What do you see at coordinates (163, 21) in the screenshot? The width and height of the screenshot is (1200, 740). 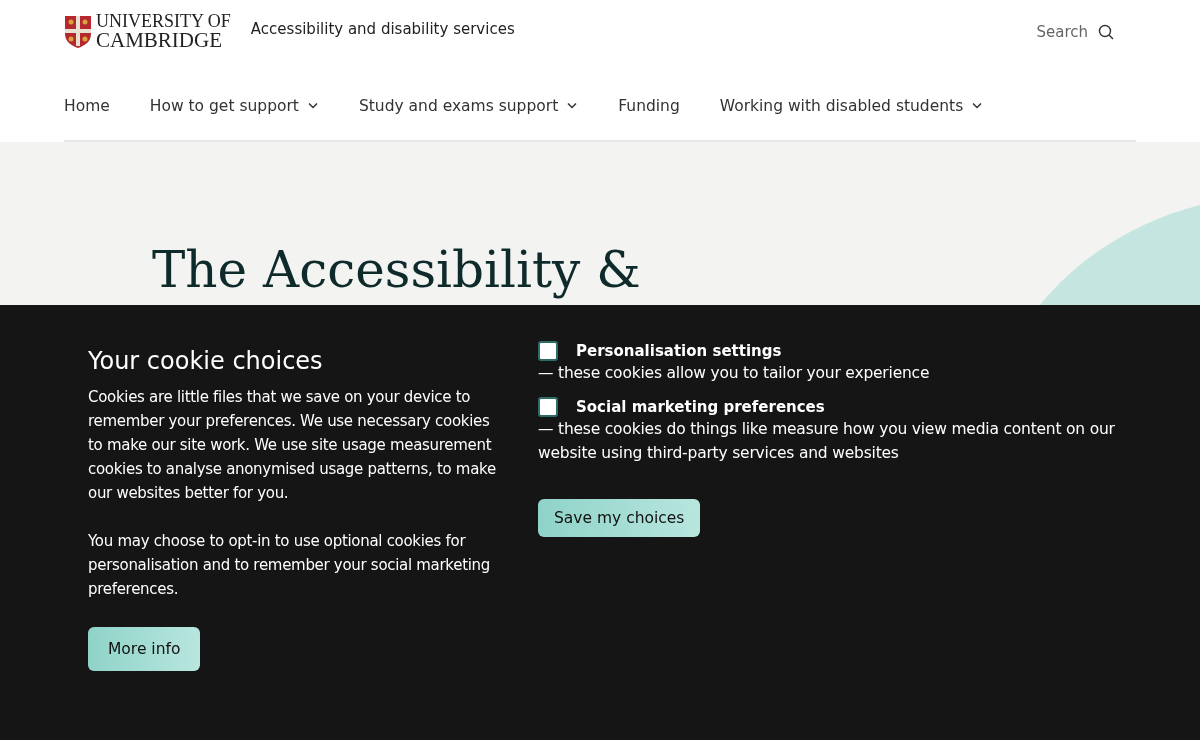 I see `logo-text: UNIVERSITY OF` at bounding box center [163, 21].